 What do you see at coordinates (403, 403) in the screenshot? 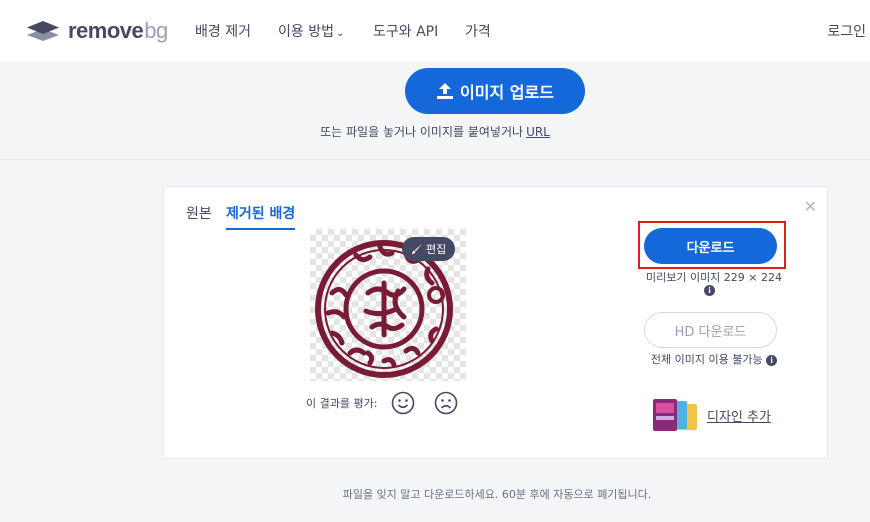
I see `smile-icon` at bounding box center [403, 403].